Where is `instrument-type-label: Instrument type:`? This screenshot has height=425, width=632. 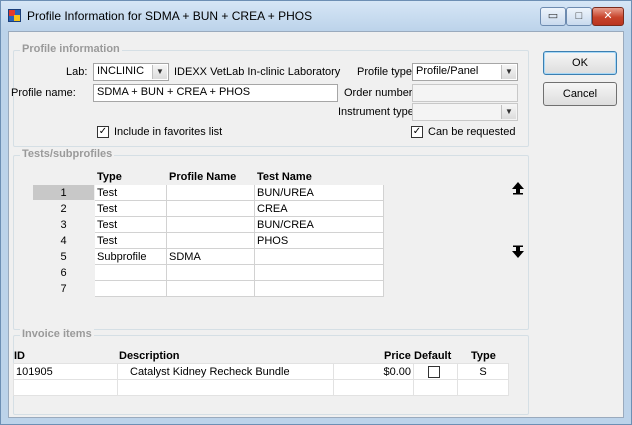
instrument-type-label: Instrument type: is located at coordinates (377, 112).